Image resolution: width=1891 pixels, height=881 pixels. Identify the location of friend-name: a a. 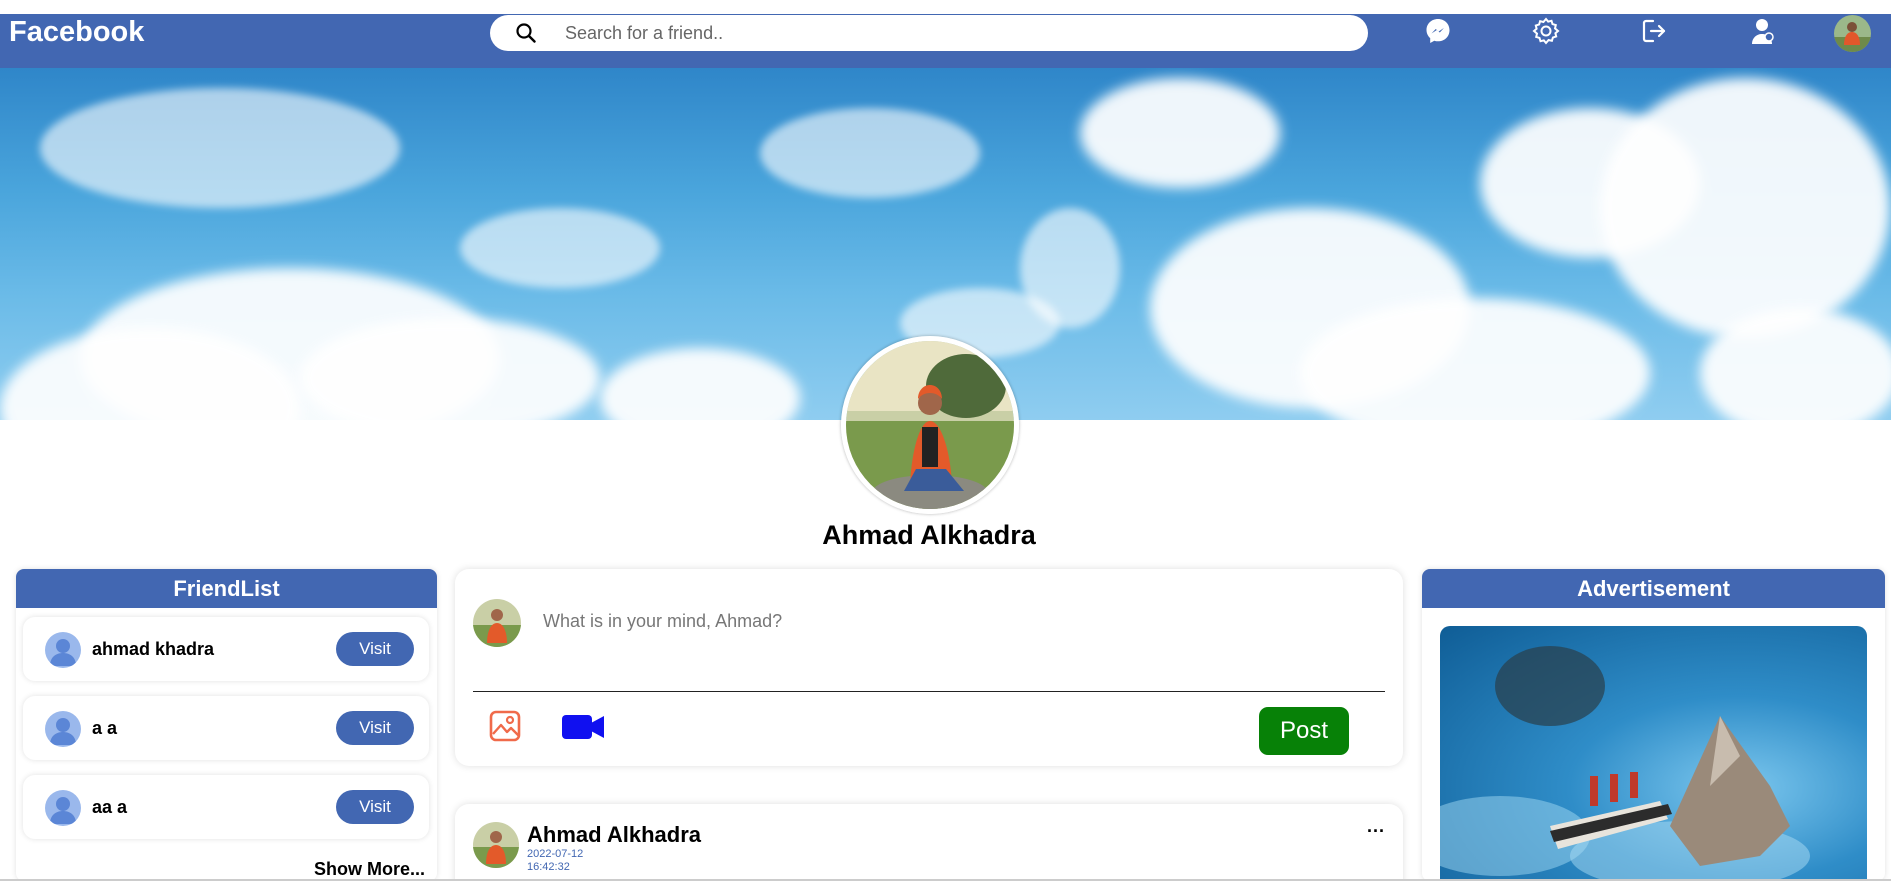
(105, 728).